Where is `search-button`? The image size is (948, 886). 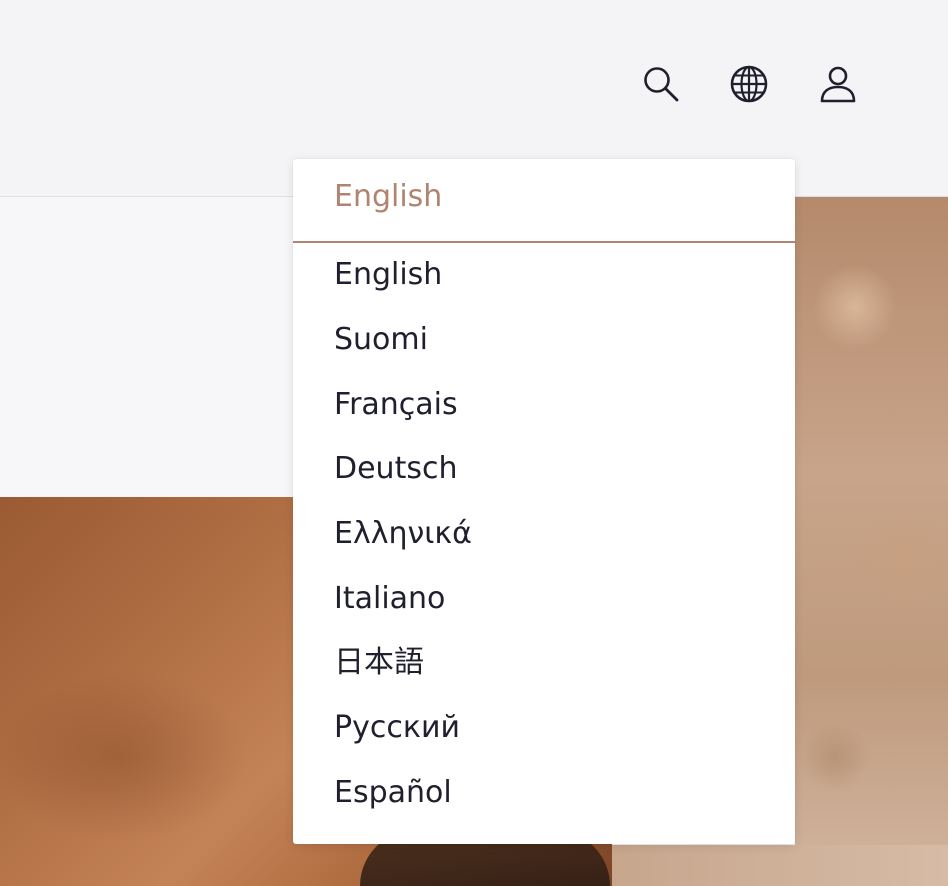
search-button is located at coordinates (661, 84).